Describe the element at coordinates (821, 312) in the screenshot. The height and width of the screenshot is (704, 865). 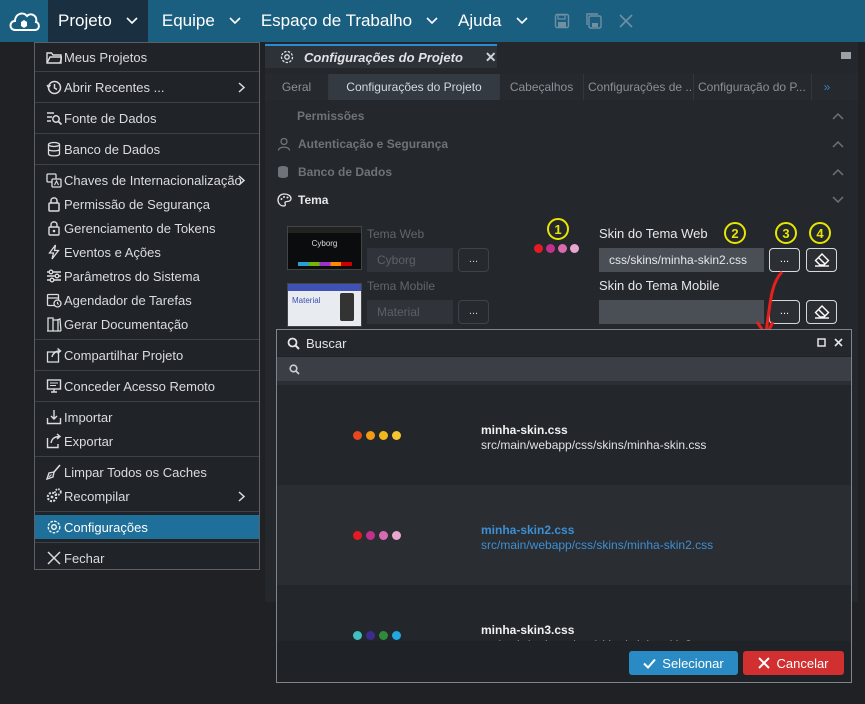
I see `skin-mobile-clear-button` at that location.